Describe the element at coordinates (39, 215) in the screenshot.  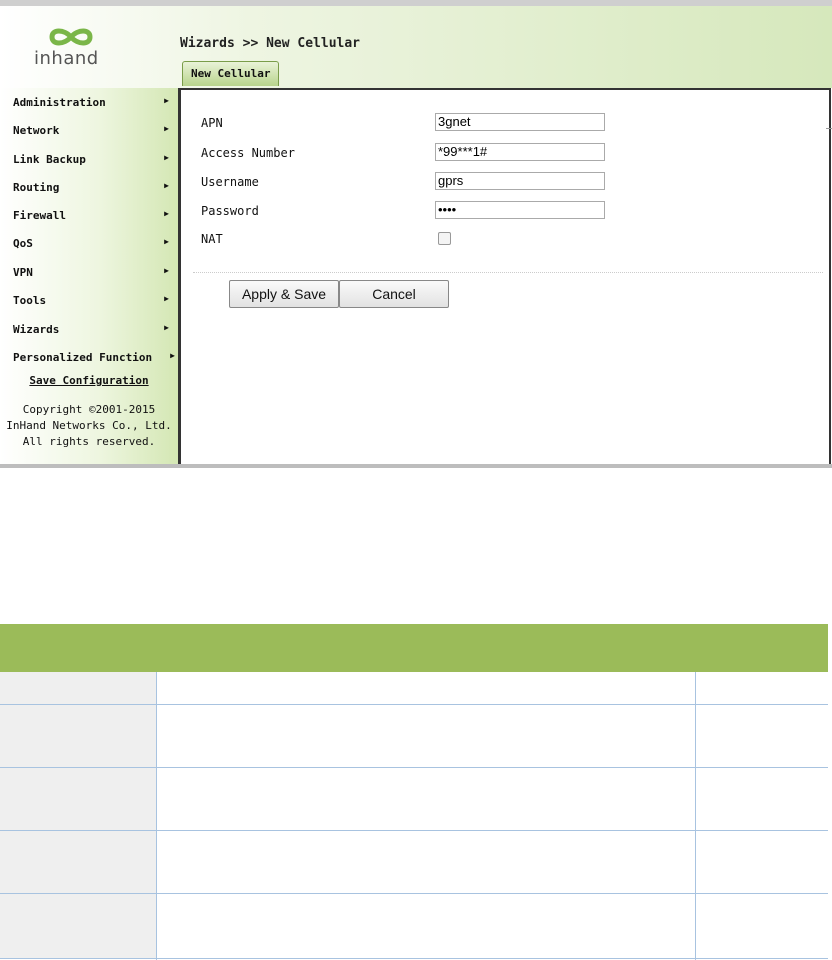
I see `sidebar-item-label: Firewall` at that location.